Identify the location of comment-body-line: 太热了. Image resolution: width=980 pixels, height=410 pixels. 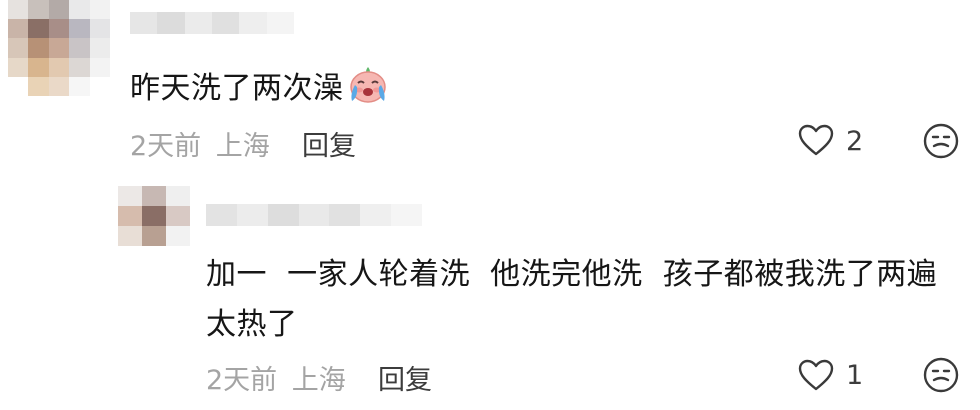
(252, 324).